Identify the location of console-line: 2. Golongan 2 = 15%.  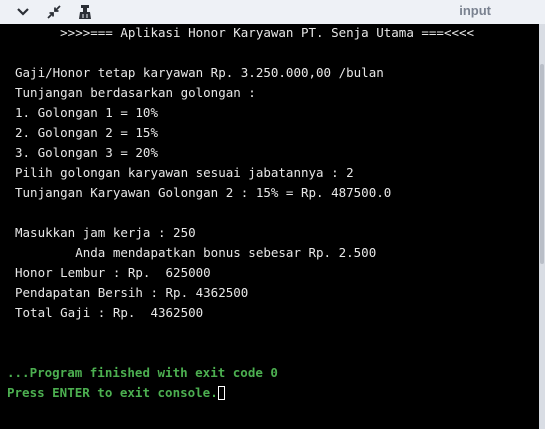
(86, 132).